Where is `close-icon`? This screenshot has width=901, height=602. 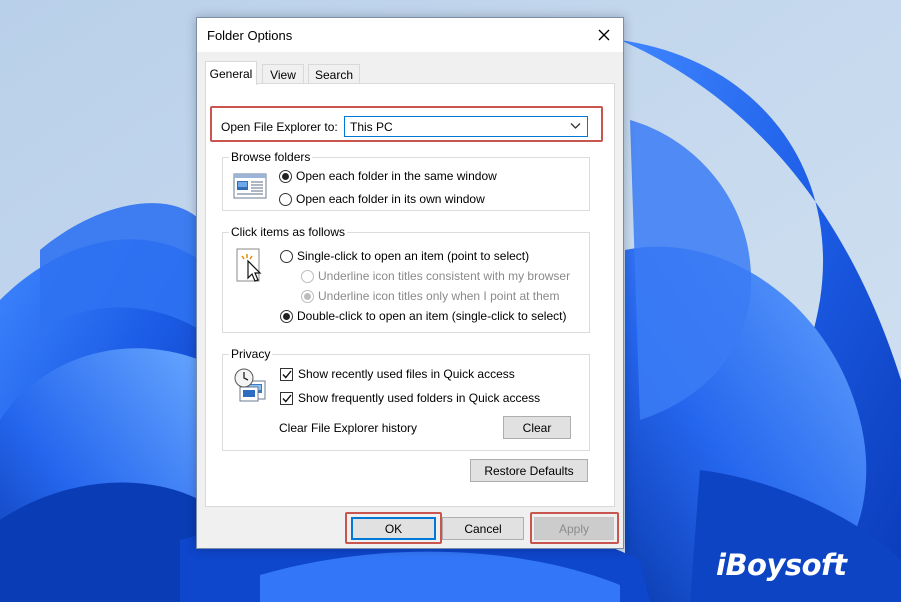 close-icon is located at coordinates (604, 35).